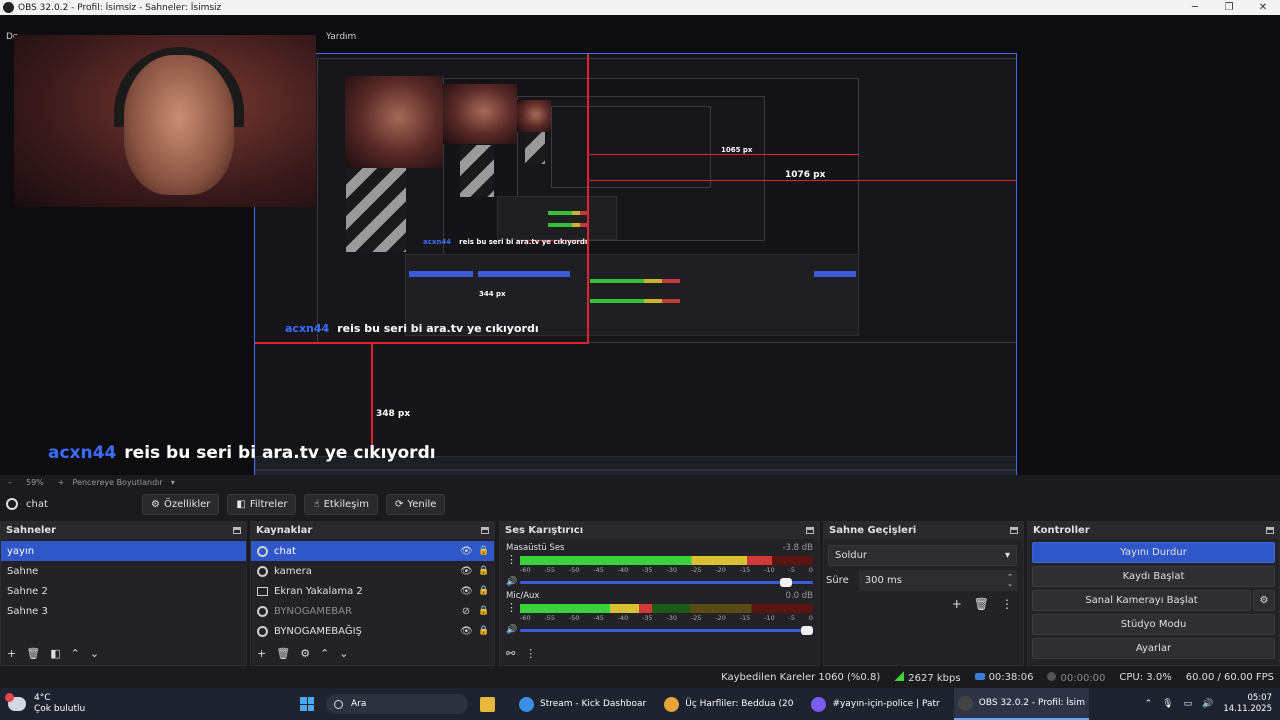  What do you see at coordinates (728, 704) in the screenshot?
I see `taskbar-app: Üç Harfliler: Beddua (20` at bounding box center [728, 704].